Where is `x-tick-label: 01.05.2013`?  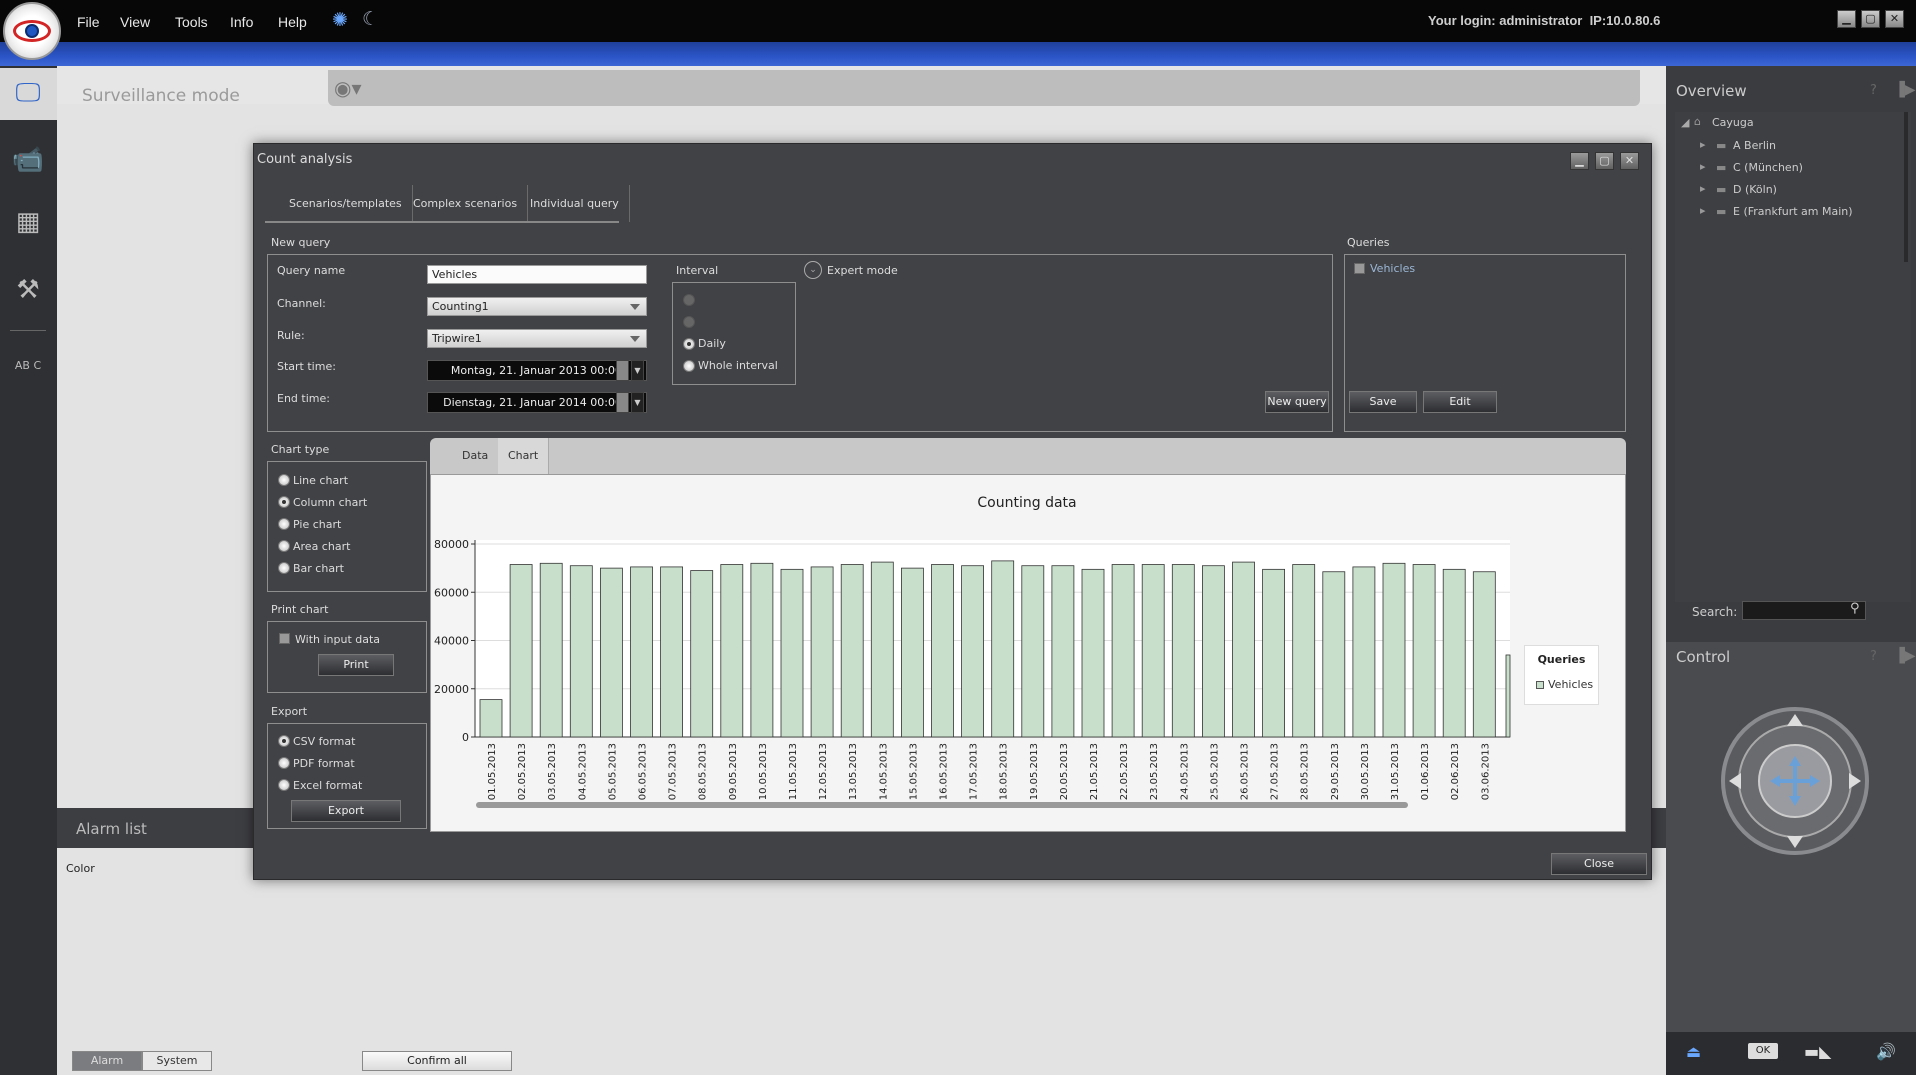 x-tick-label: 01.05.2013 is located at coordinates (492, 771).